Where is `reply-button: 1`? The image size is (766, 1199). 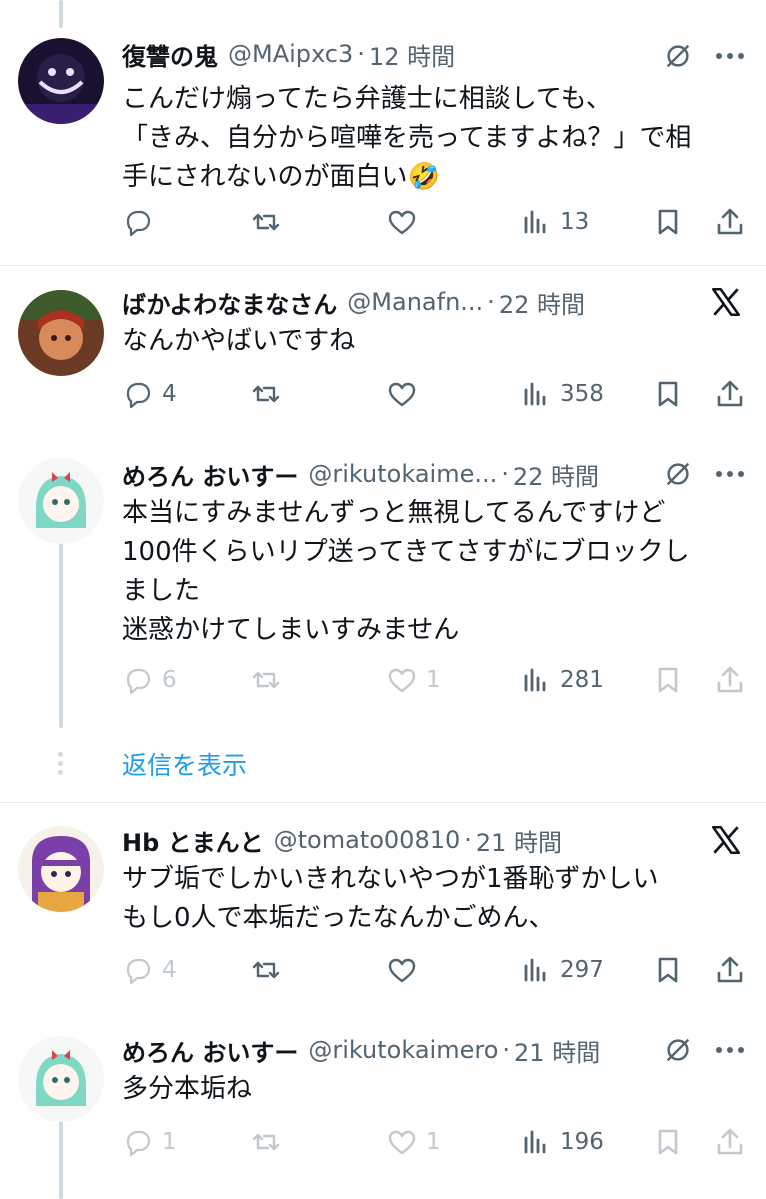
reply-button: 1 is located at coordinates (149, 1142).